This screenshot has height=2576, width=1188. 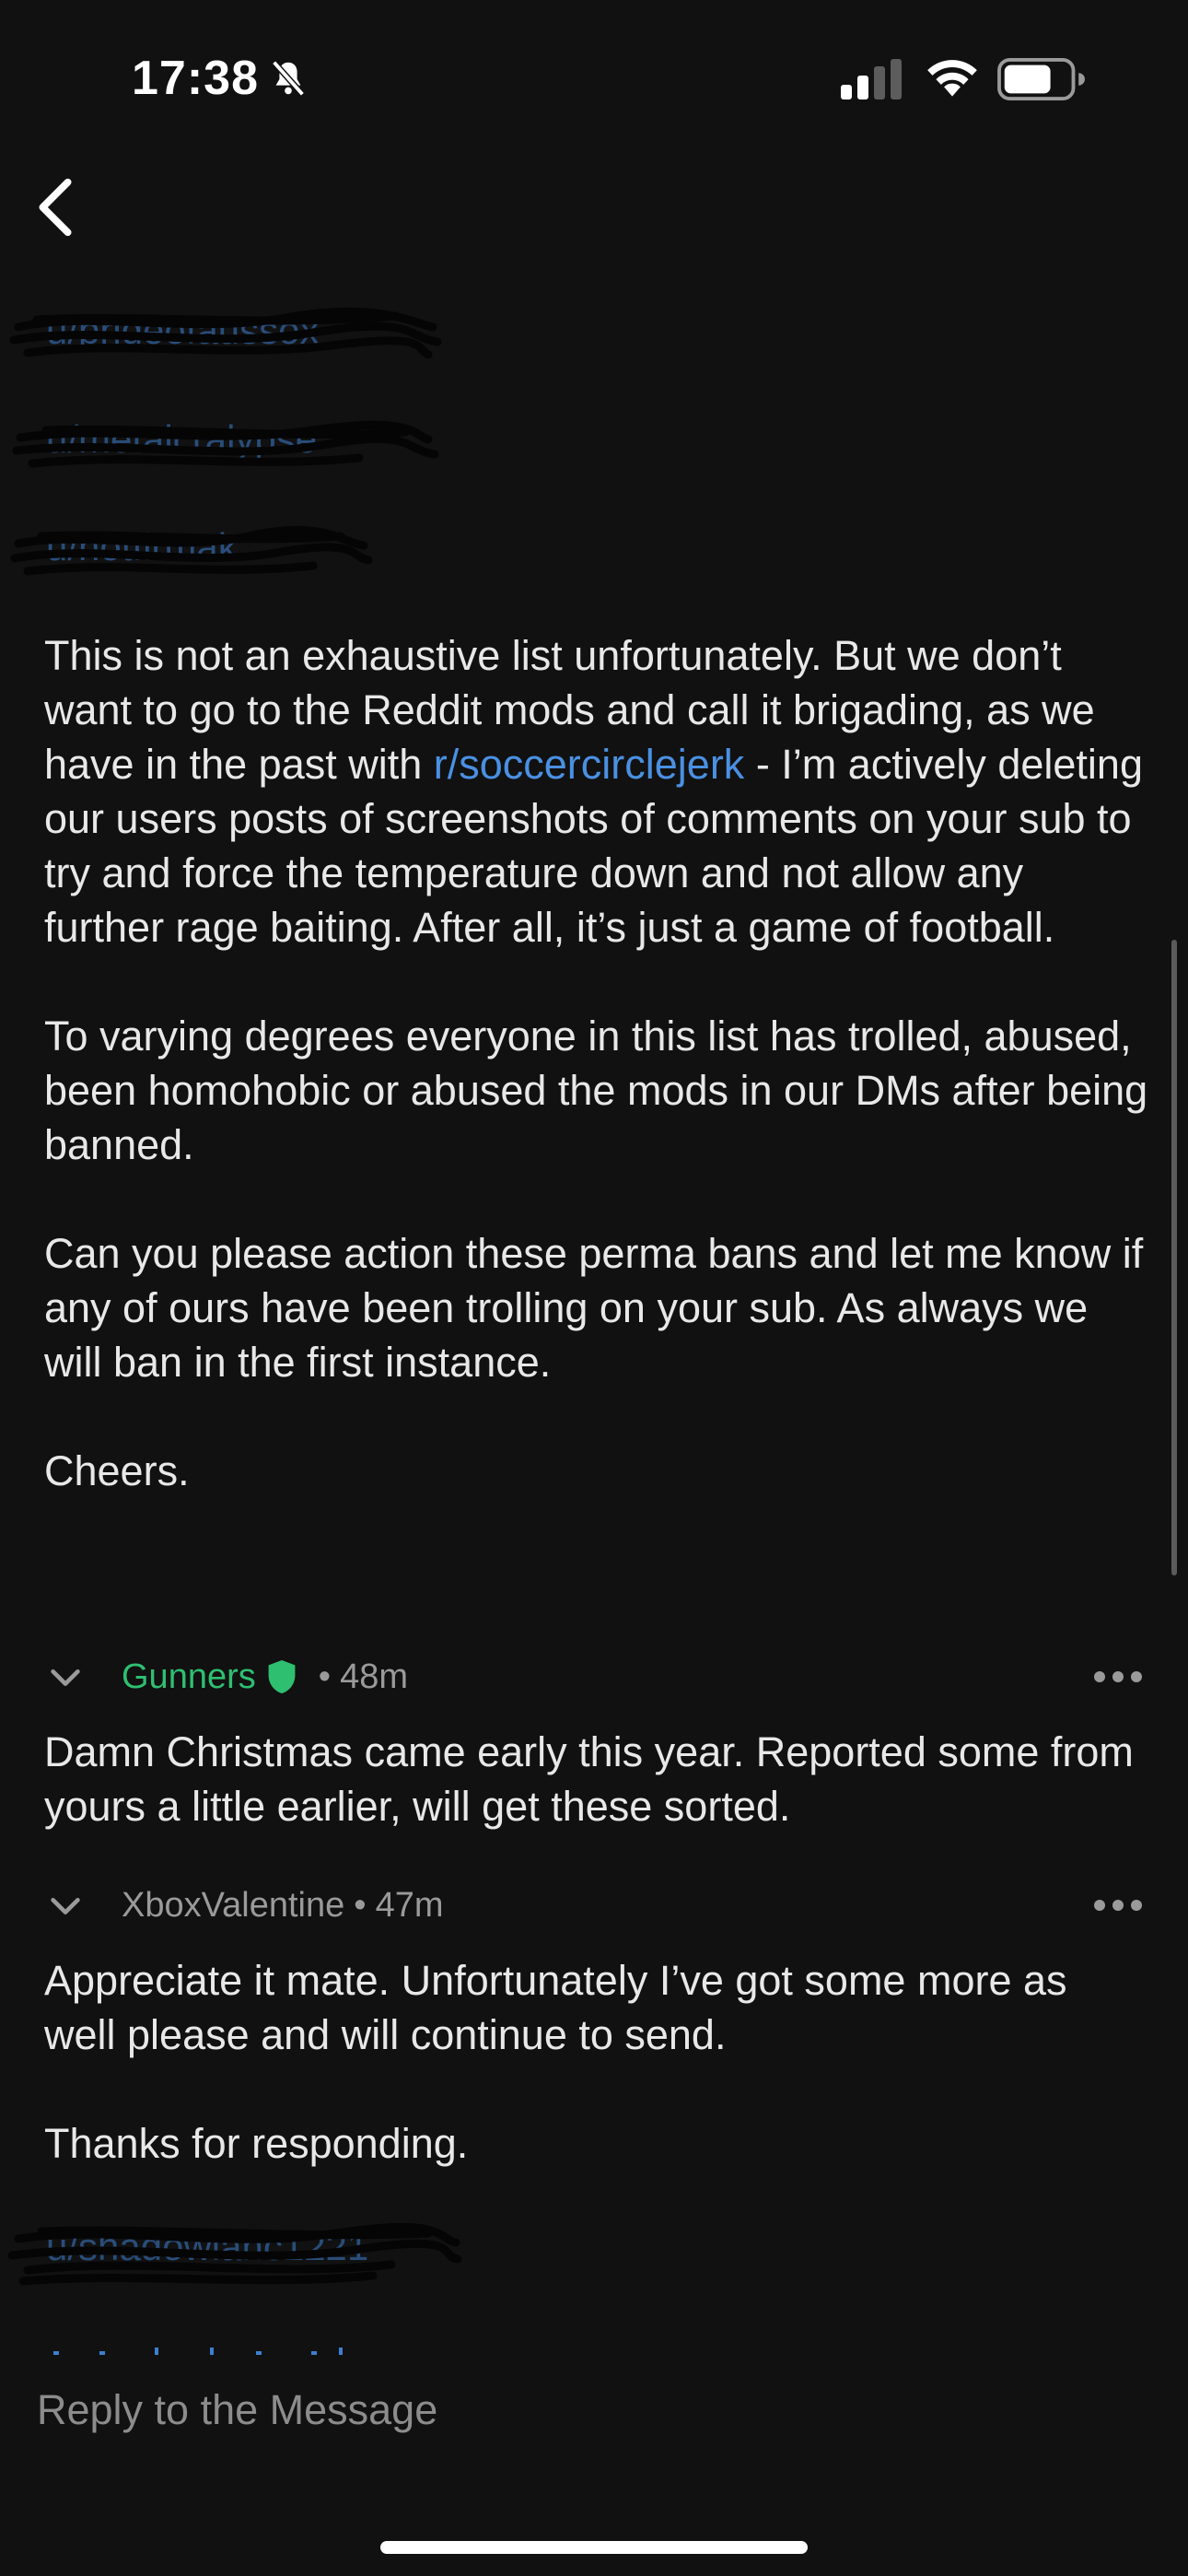 What do you see at coordinates (1174, 1257) in the screenshot?
I see `scrollbar` at bounding box center [1174, 1257].